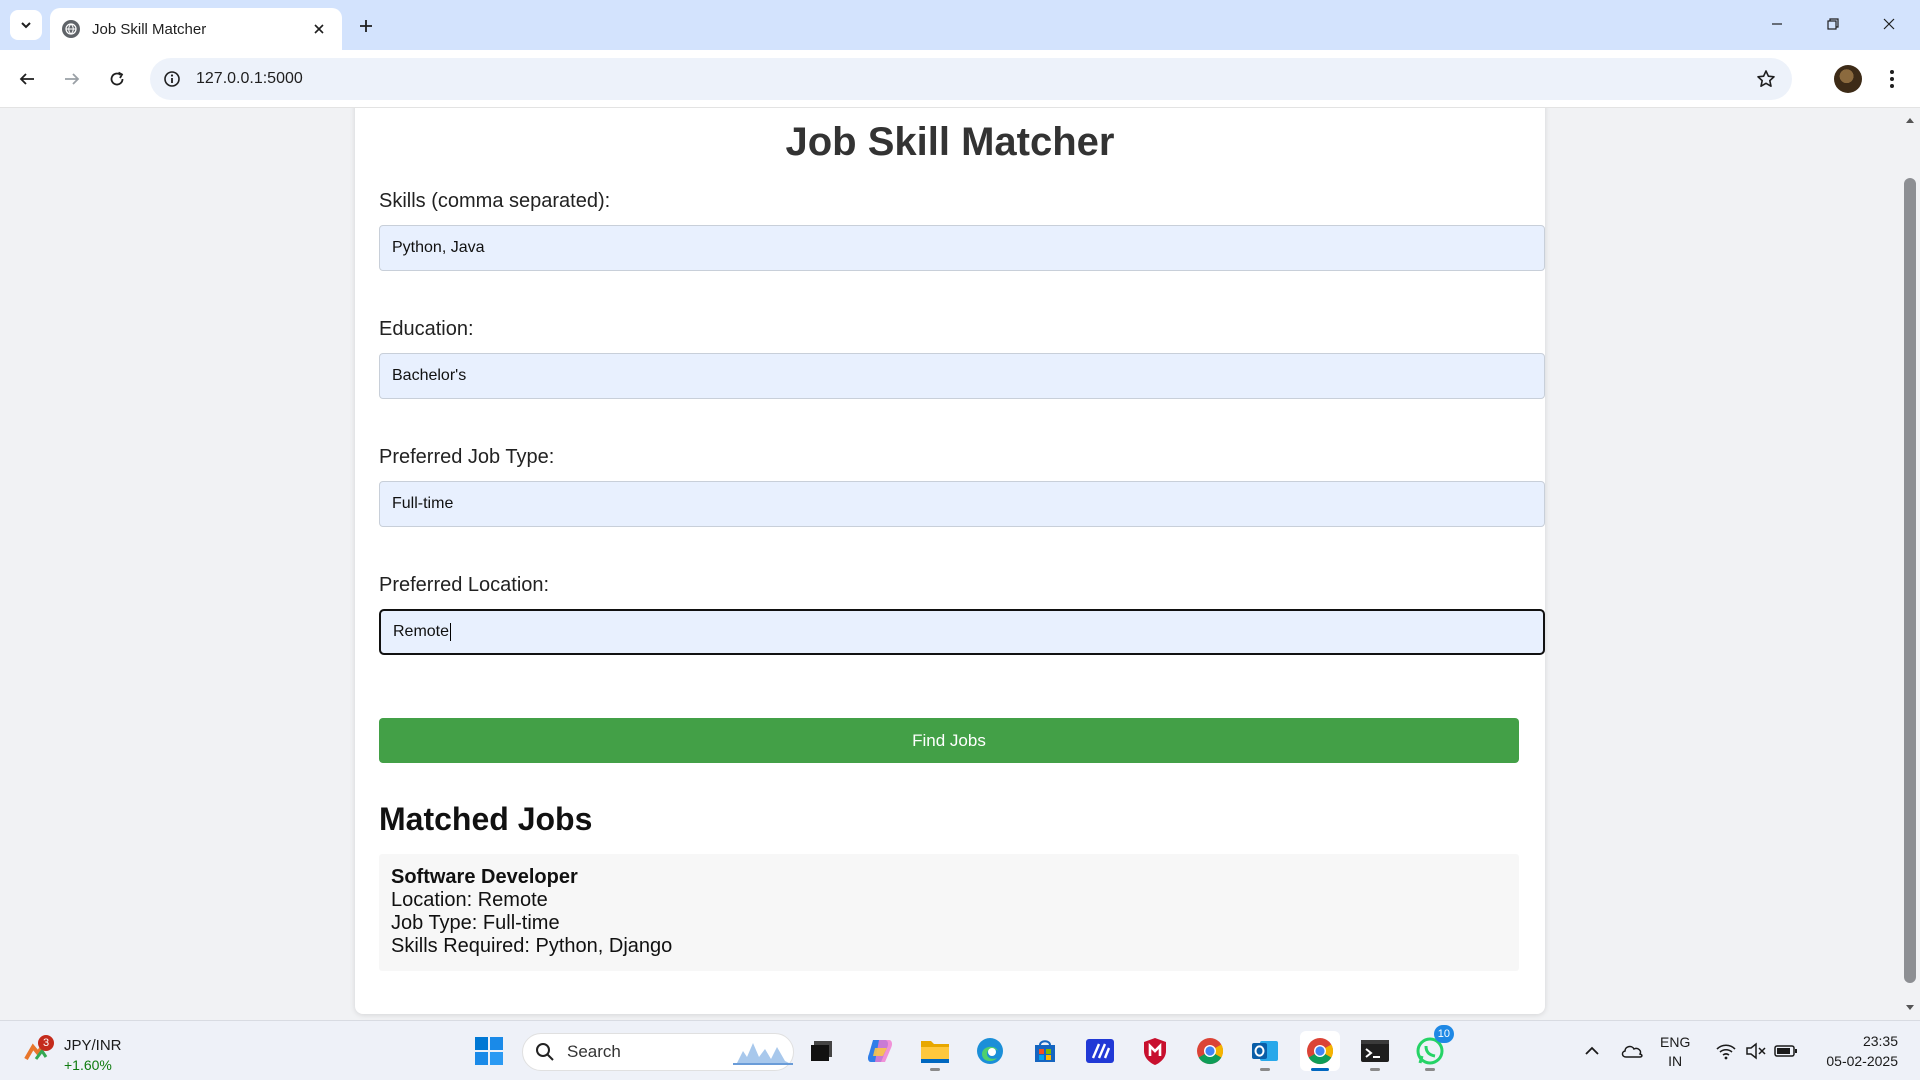  I want to click on store-icon, so click(1045, 1051).